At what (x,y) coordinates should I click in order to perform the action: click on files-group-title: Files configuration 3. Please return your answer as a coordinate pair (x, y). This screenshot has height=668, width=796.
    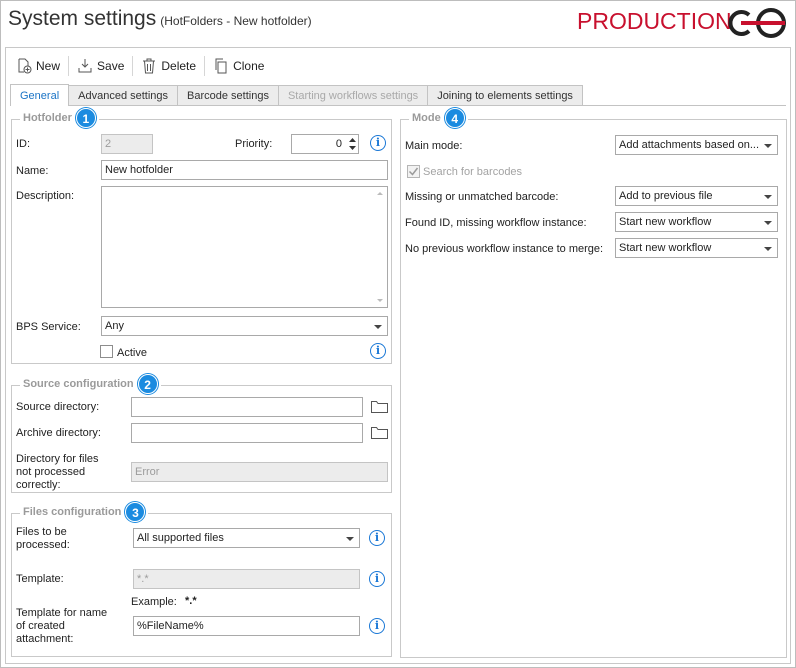
    Looking at the image, I should click on (84, 512).